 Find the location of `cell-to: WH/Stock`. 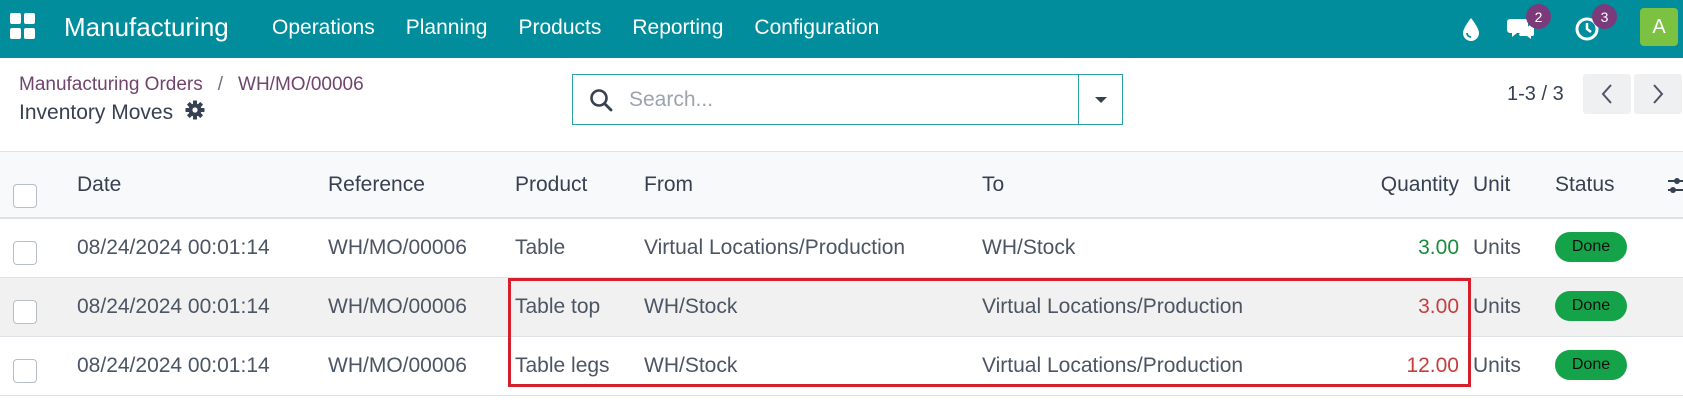

cell-to: WH/Stock is located at coordinates (1029, 247).